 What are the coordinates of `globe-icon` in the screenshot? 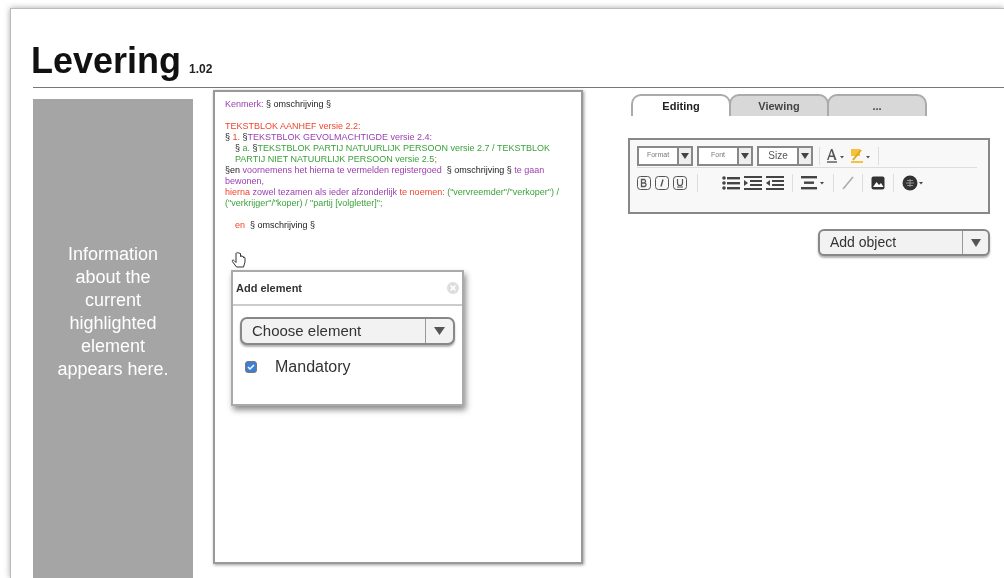 It's located at (913, 183).